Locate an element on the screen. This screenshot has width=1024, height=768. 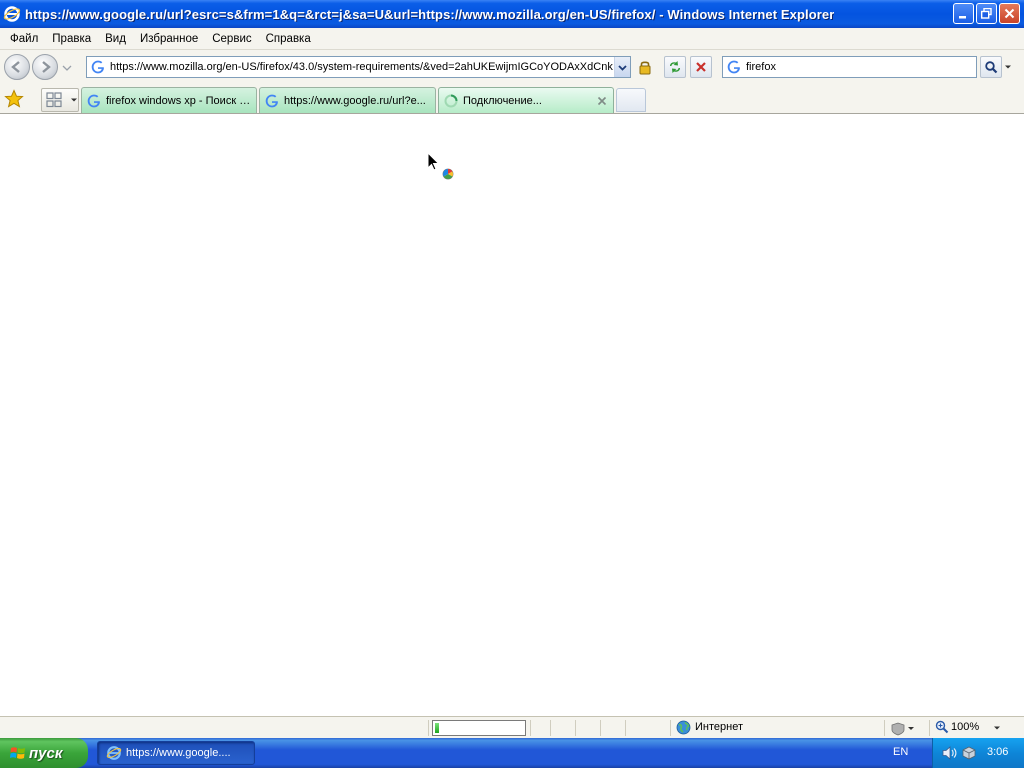
search-options-button is located at coordinates (1008, 67).